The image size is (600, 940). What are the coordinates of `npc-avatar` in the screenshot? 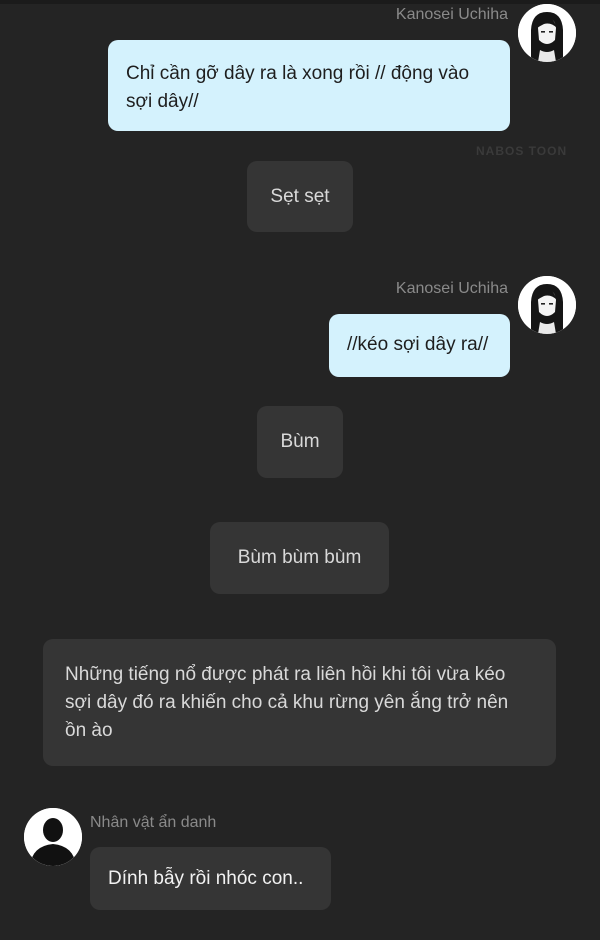 It's located at (53, 837).